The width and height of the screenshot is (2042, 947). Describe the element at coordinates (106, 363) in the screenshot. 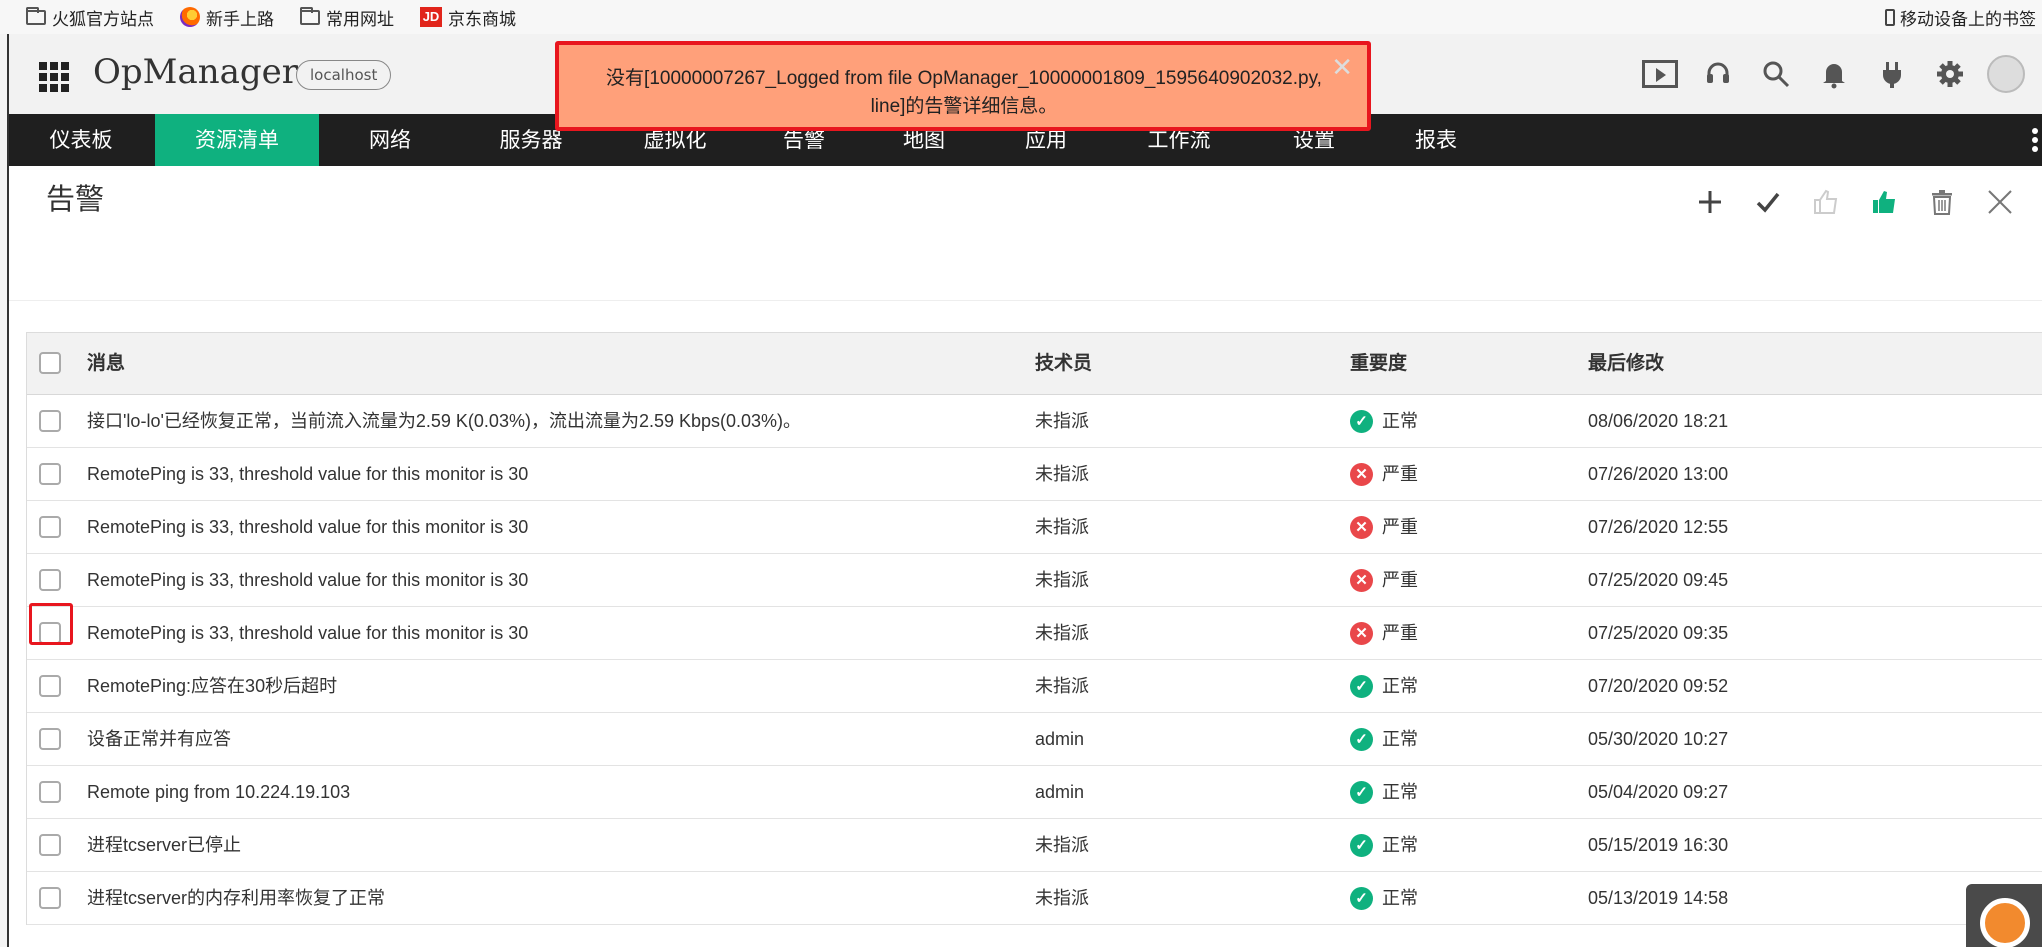

I see `header-message: 消息` at that location.